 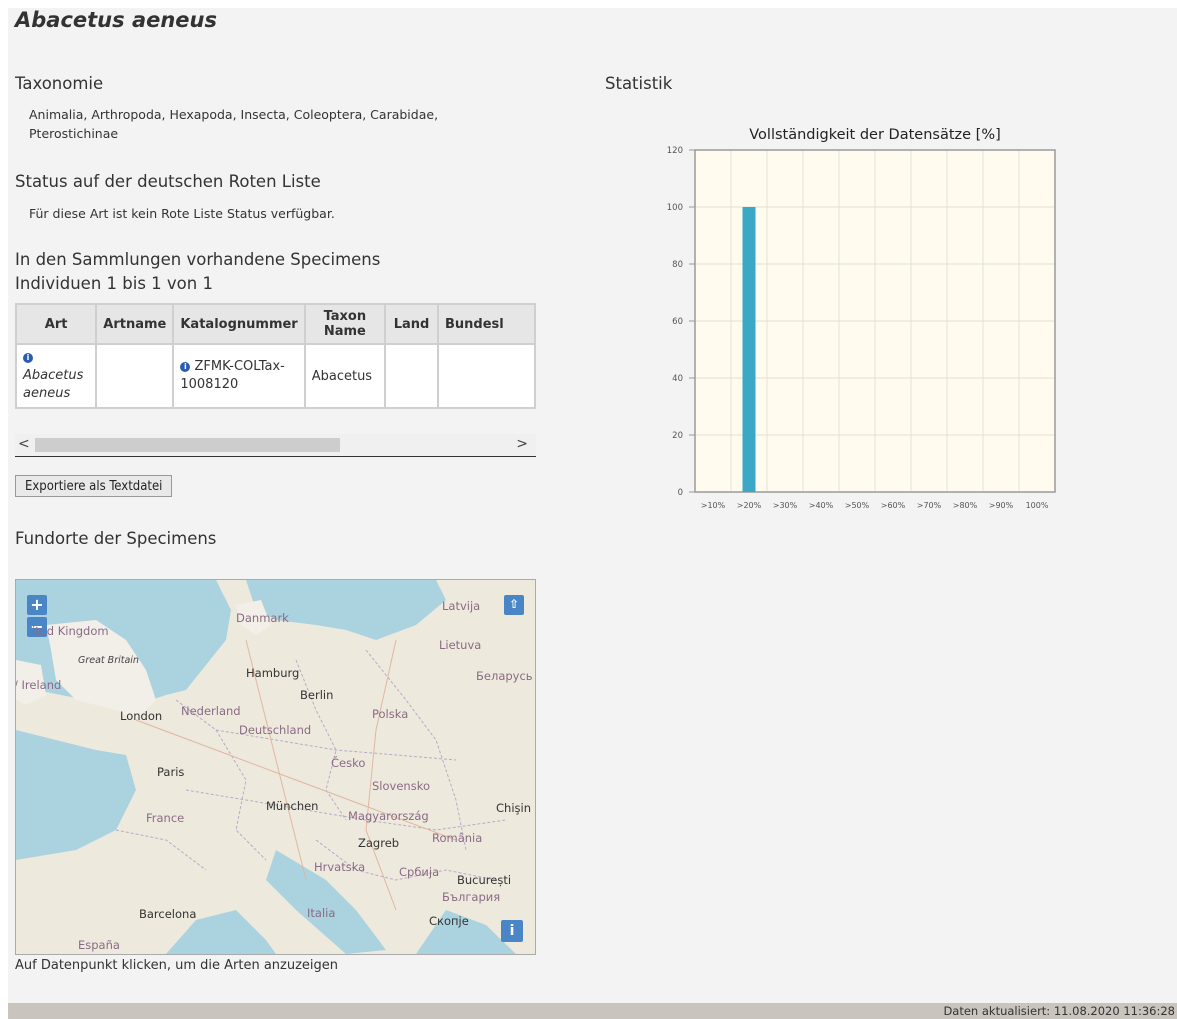 I want to click on x-tick-label: >90%, so click(x=1001, y=505).